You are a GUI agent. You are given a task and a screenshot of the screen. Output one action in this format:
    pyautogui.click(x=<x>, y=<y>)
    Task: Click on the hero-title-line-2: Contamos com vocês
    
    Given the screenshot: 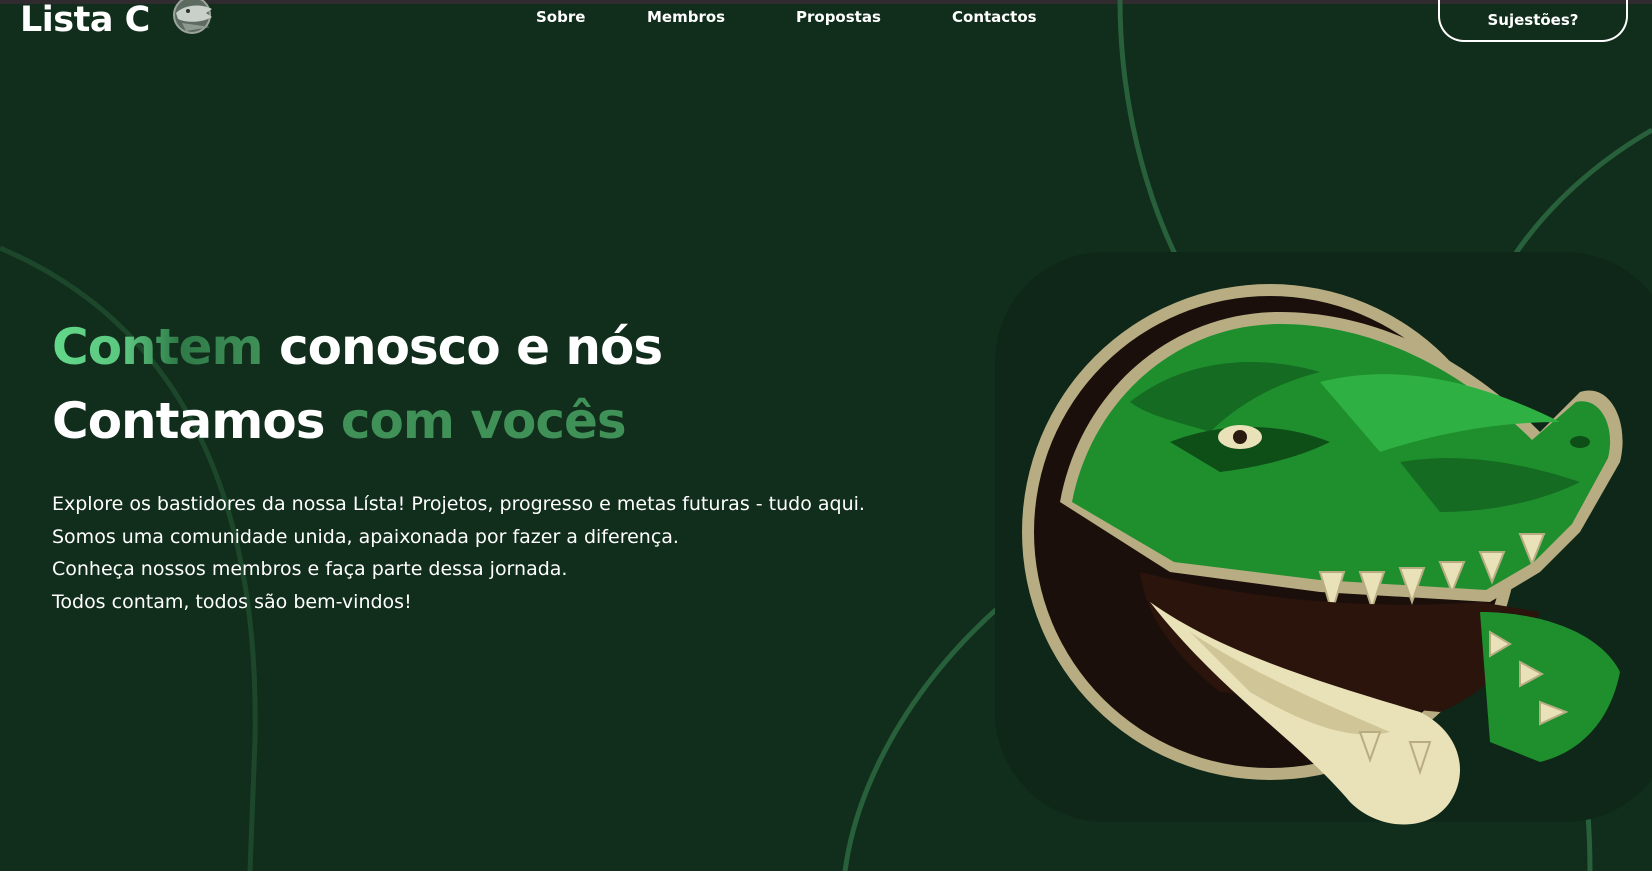 What is the action you would take?
    pyautogui.click(x=357, y=421)
    